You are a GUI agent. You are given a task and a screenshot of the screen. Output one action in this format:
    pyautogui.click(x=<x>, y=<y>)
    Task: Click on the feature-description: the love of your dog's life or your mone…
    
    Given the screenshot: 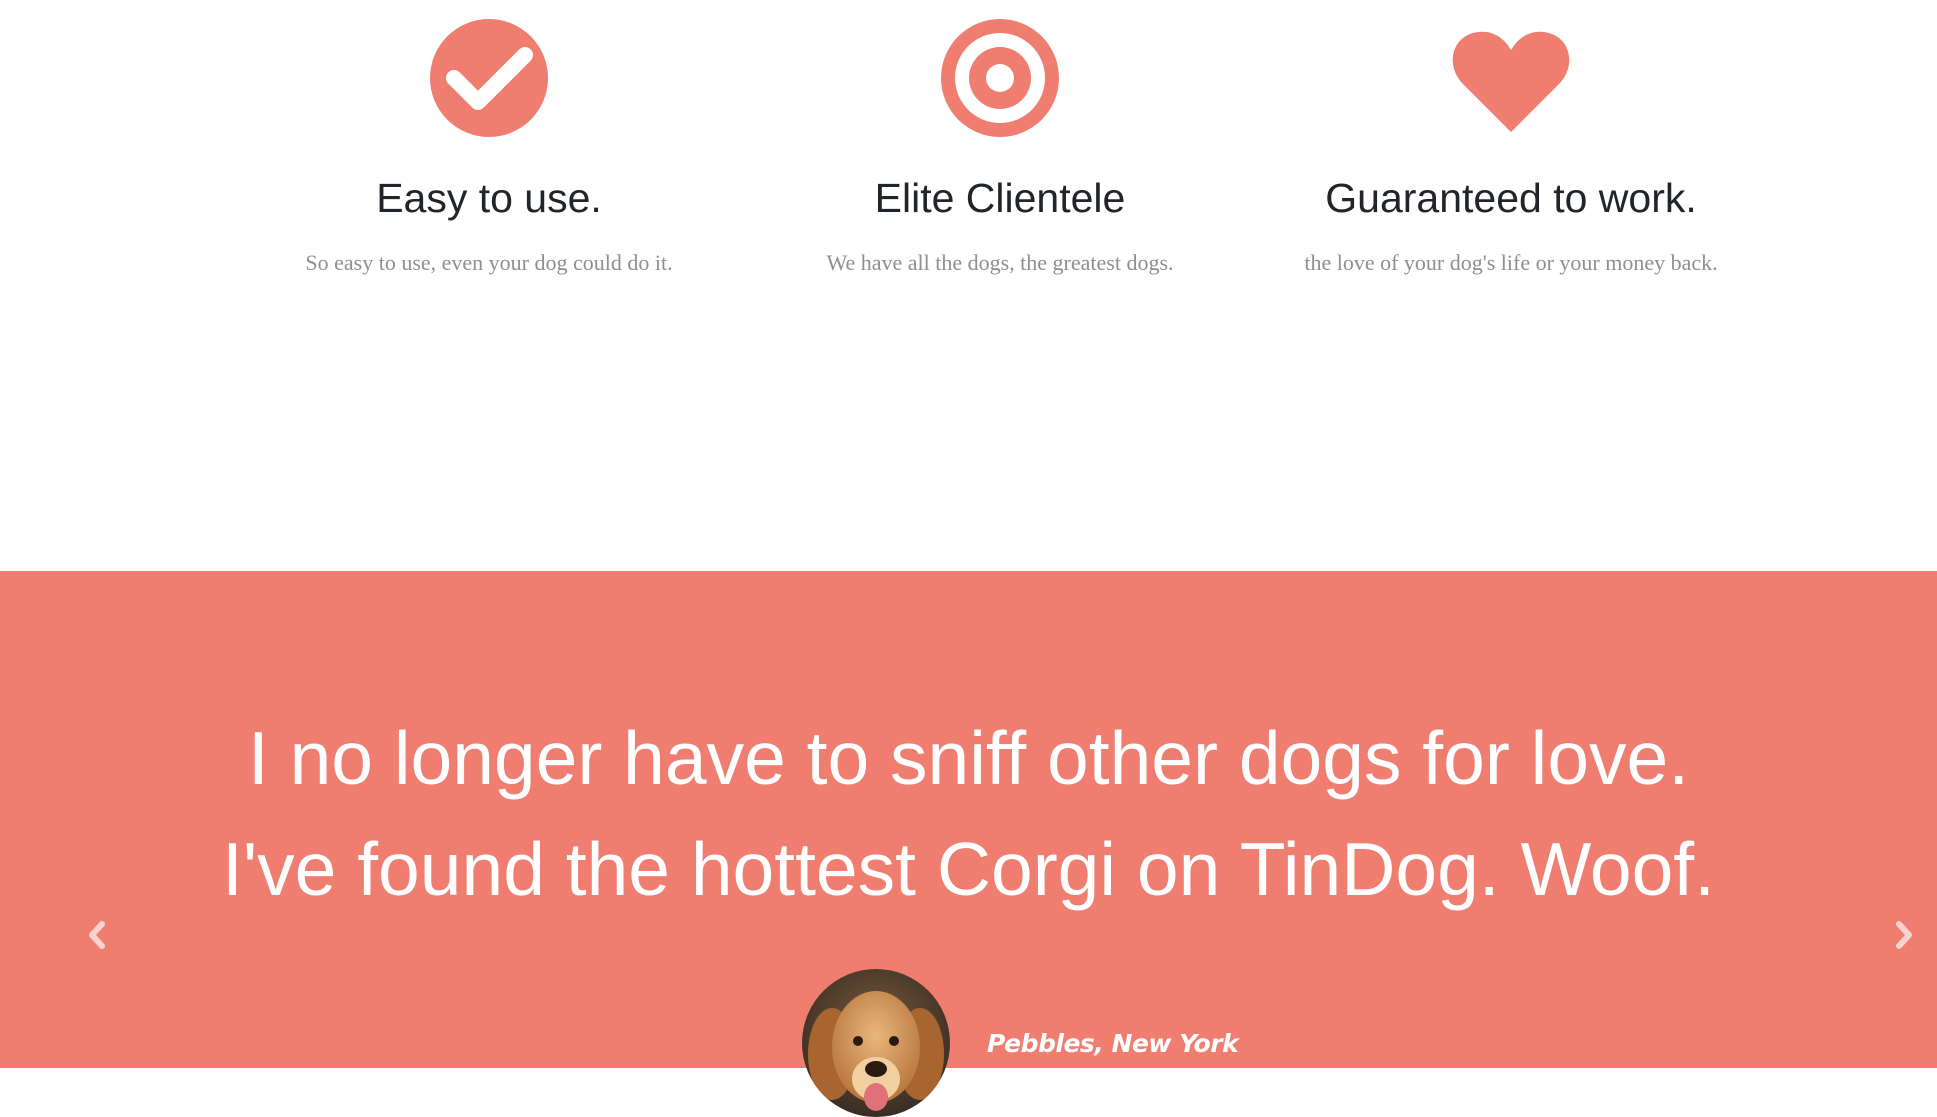 What is the action you would take?
    pyautogui.click(x=1511, y=262)
    